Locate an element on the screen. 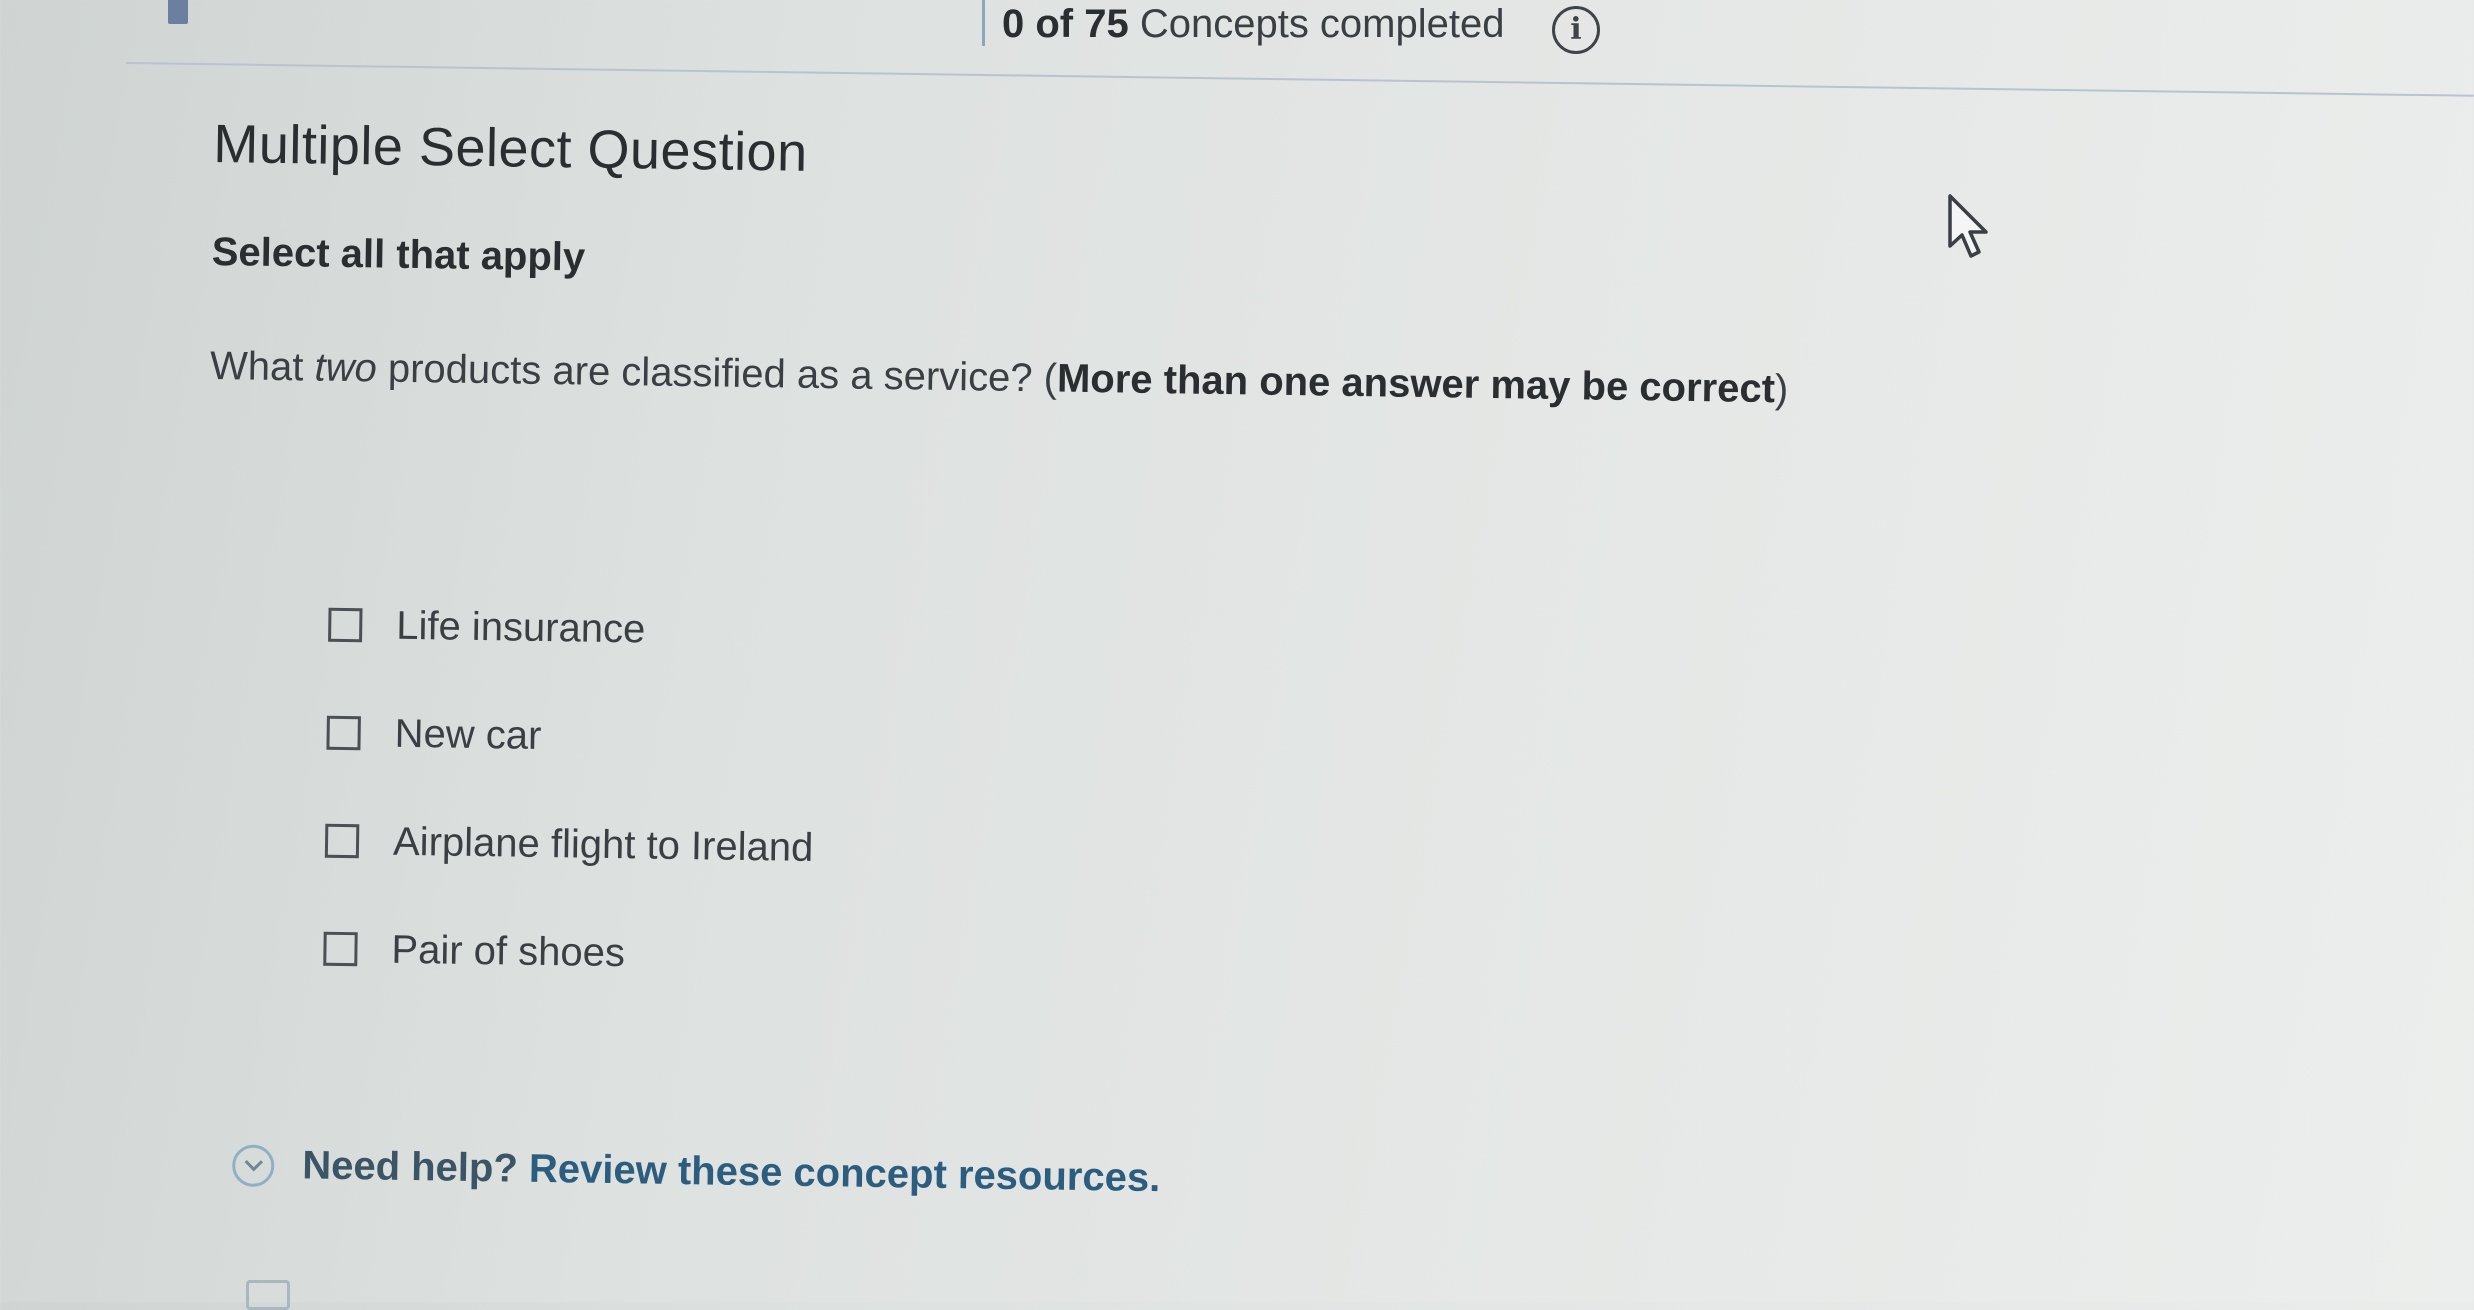  prompt-middle: products are classified as a service? ( is located at coordinates (717, 373).